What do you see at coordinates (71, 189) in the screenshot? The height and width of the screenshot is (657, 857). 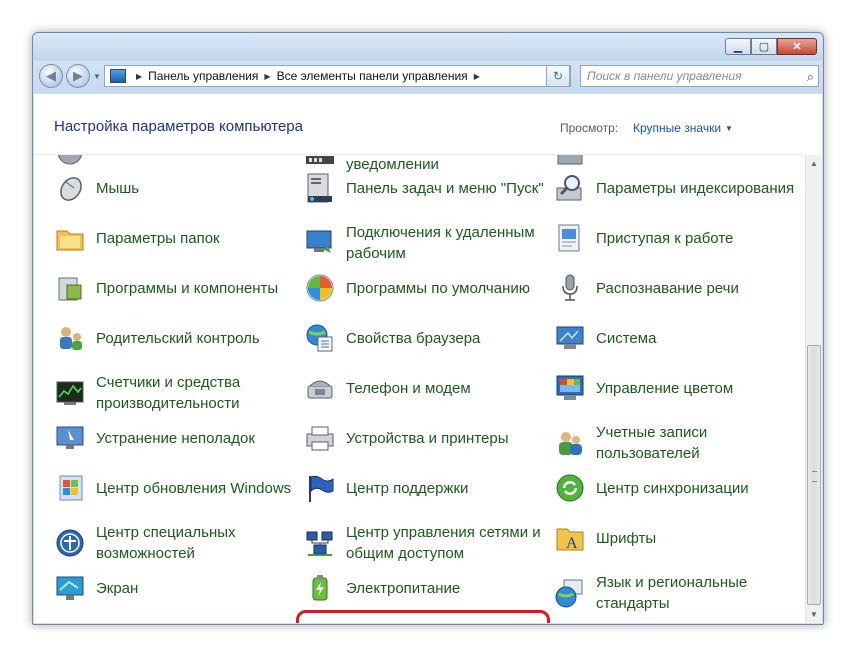 I see `mouse-icon` at bounding box center [71, 189].